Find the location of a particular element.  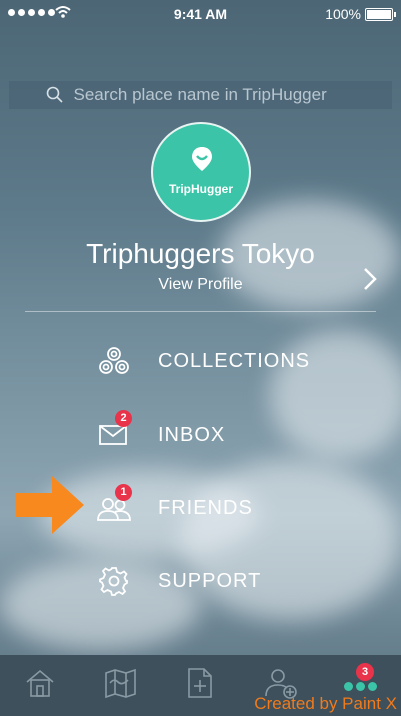

watermark-credit: Created by Paint X is located at coordinates (325, 703).